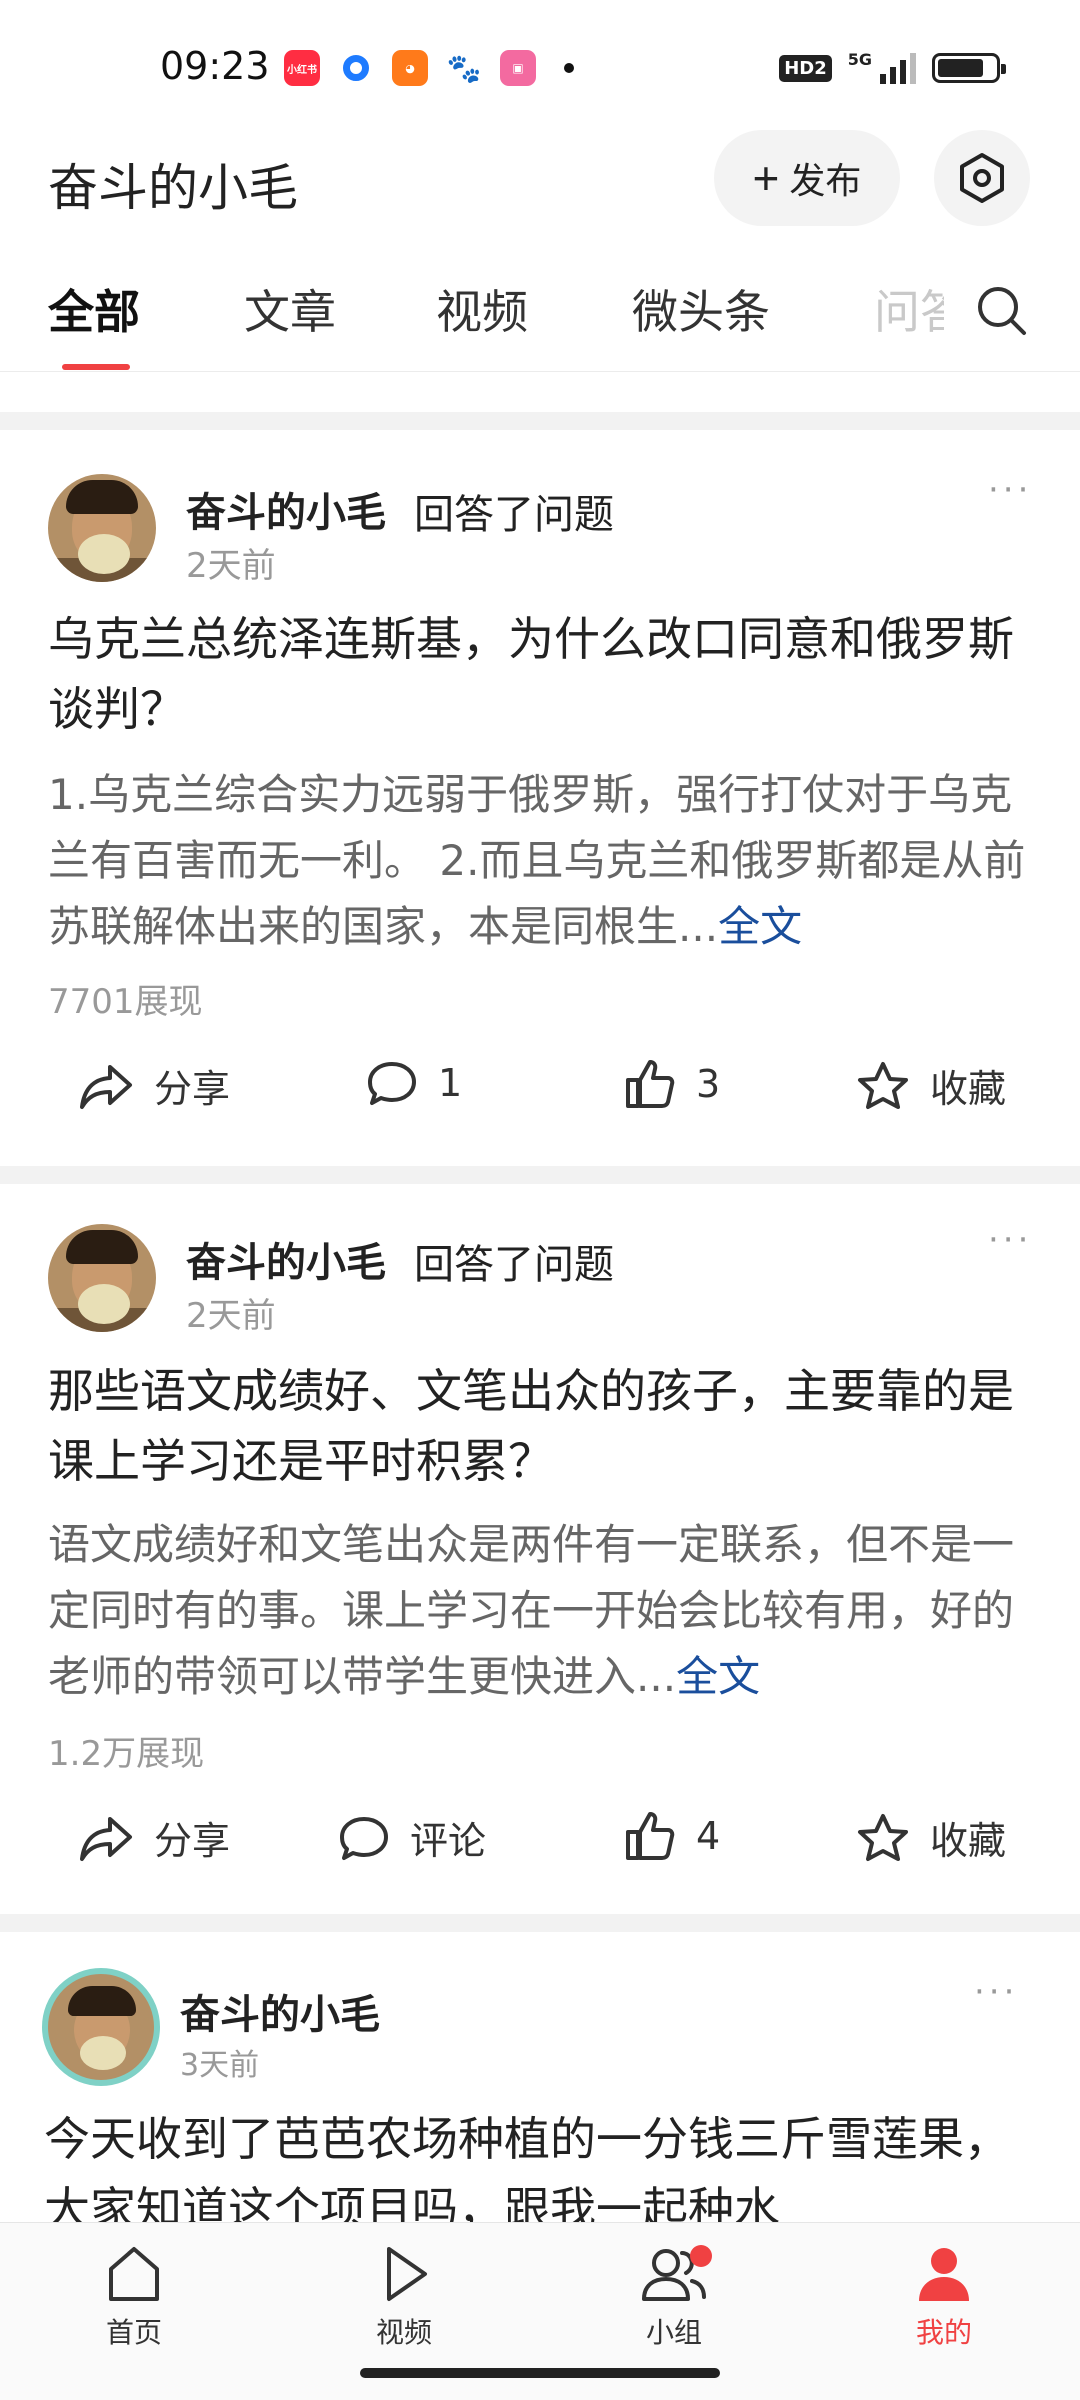 The width and height of the screenshot is (1080, 2400). I want to click on comment-label: 评论, so click(448, 1841).